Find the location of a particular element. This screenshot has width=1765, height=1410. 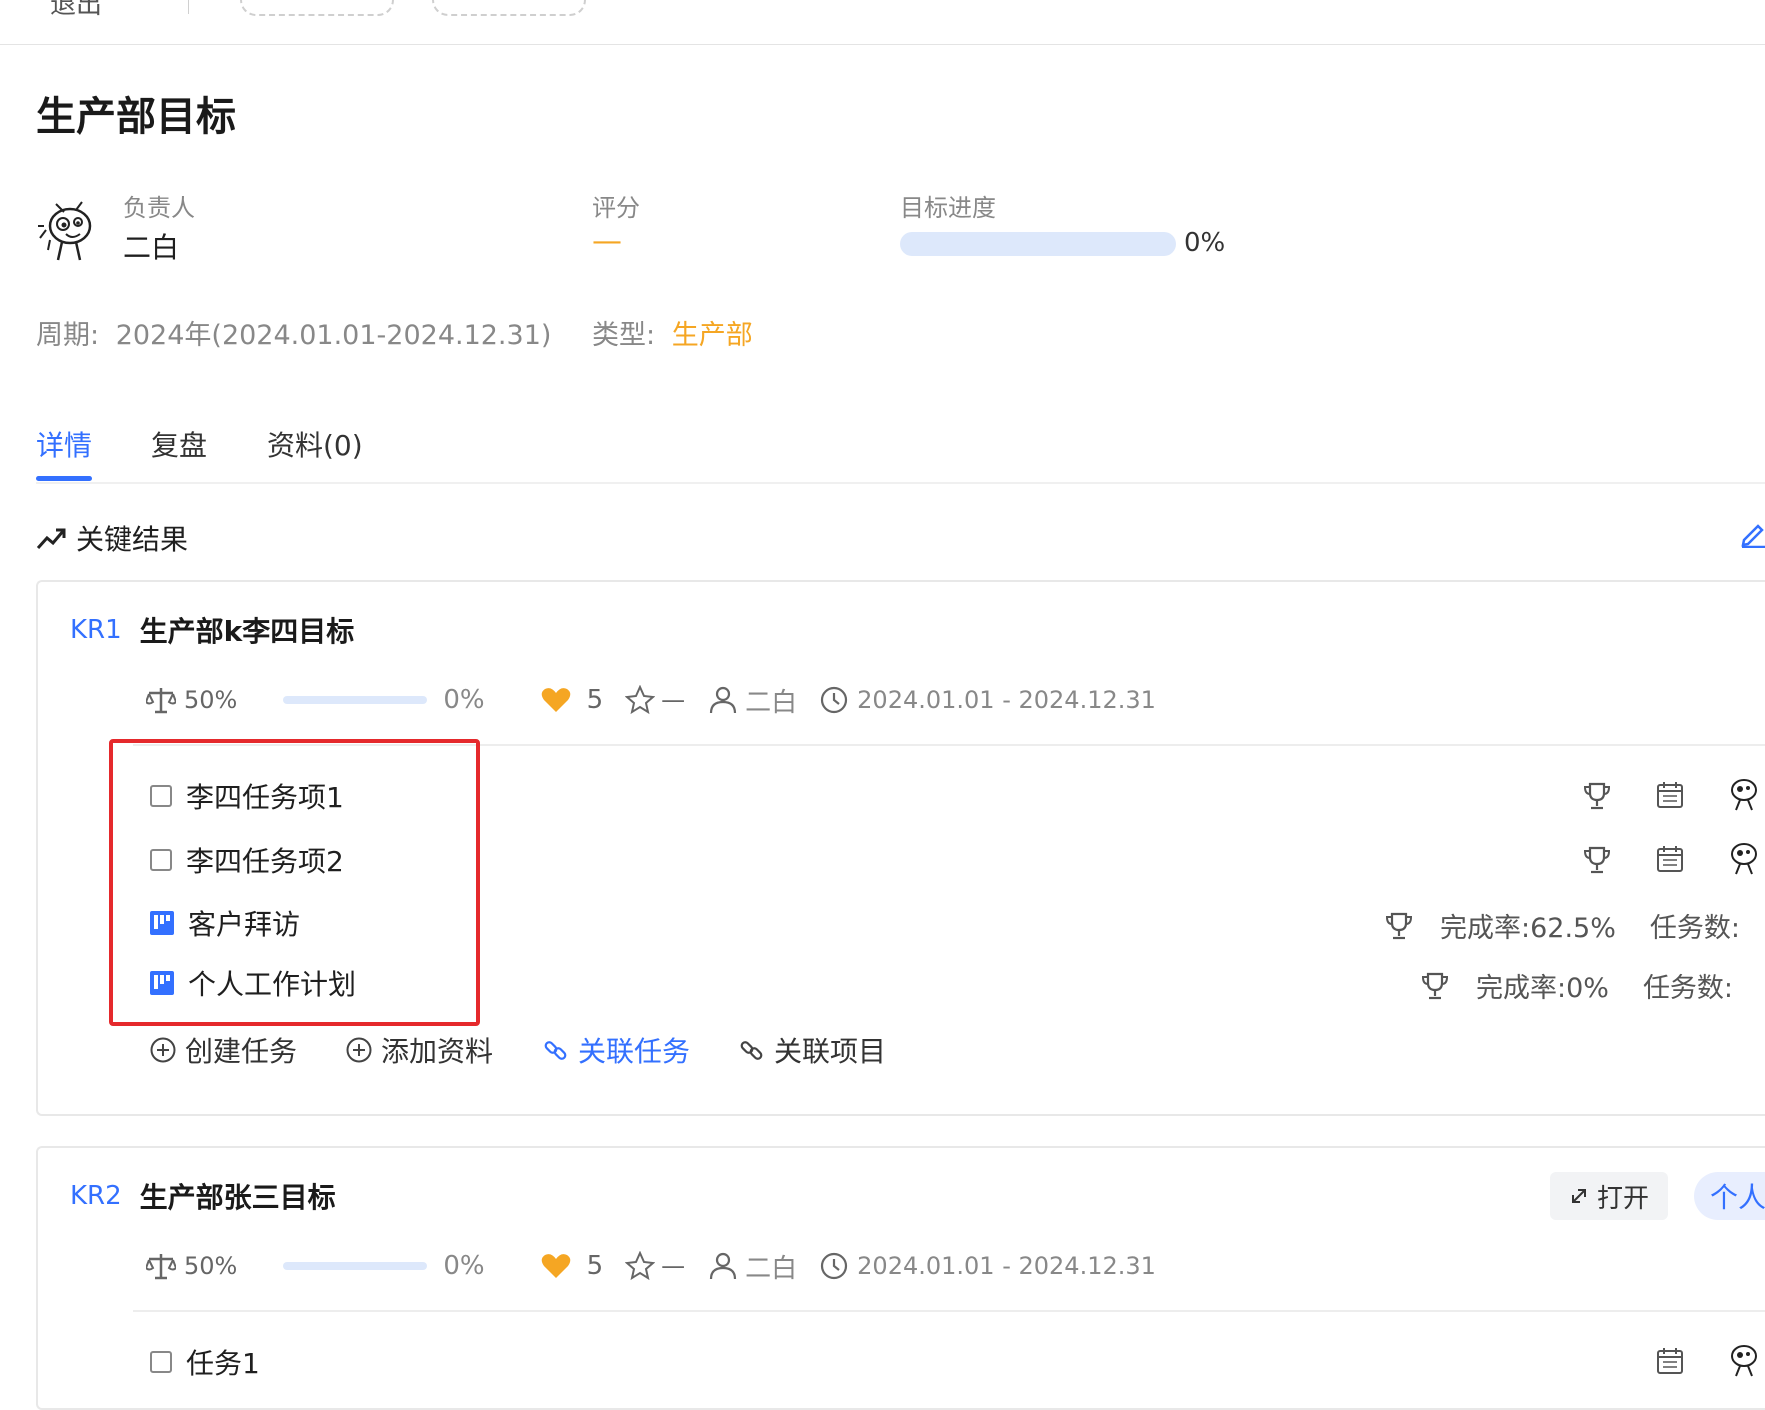

task-item: 任务1 is located at coordinates (205, 1362).